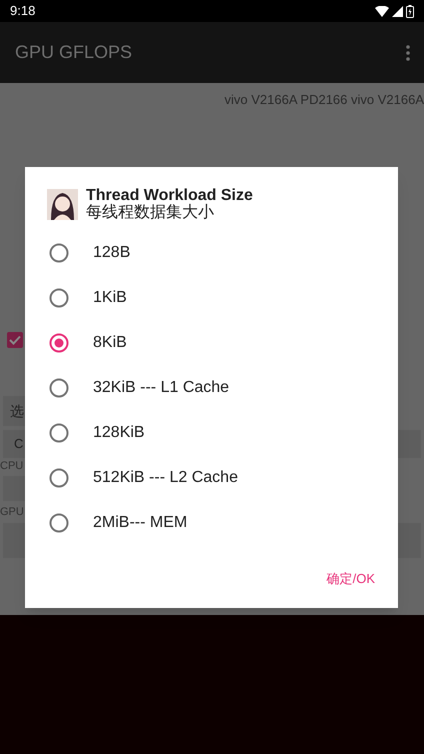 Image resolution: width=424 pixels, height=754 pixels. I want to click on wifi-icon, so click(382, 11).